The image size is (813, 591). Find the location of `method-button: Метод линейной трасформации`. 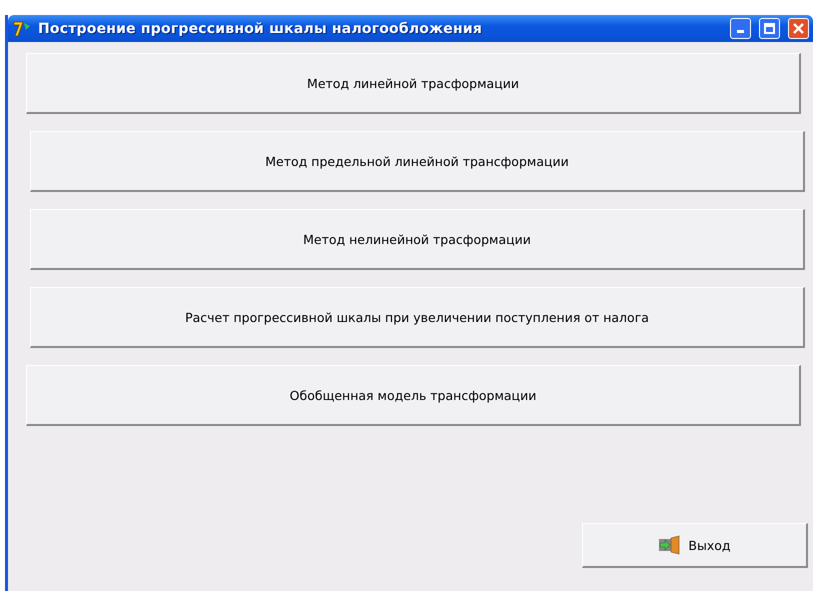

method-button: Метод линейной трасформации is located at coordinates (413, 83).